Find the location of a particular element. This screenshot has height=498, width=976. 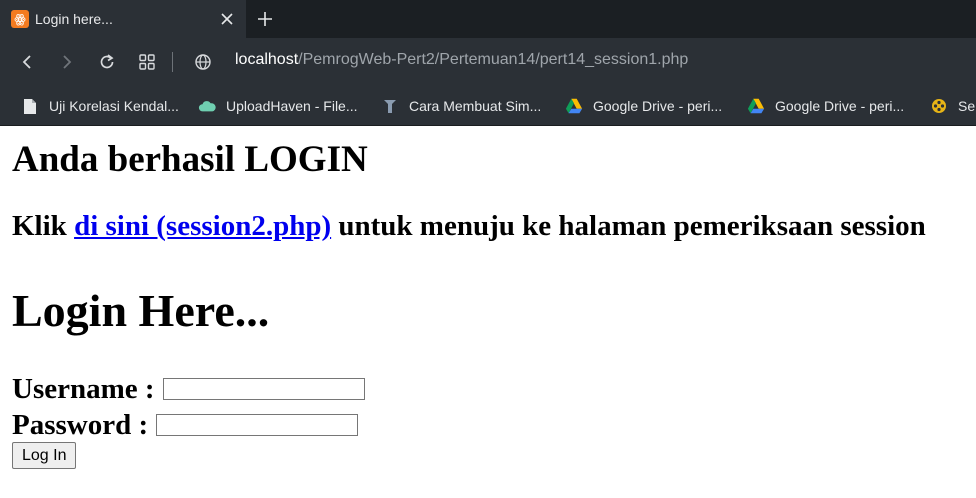

bookmark-item: Se is located at coordinates (952, 106).